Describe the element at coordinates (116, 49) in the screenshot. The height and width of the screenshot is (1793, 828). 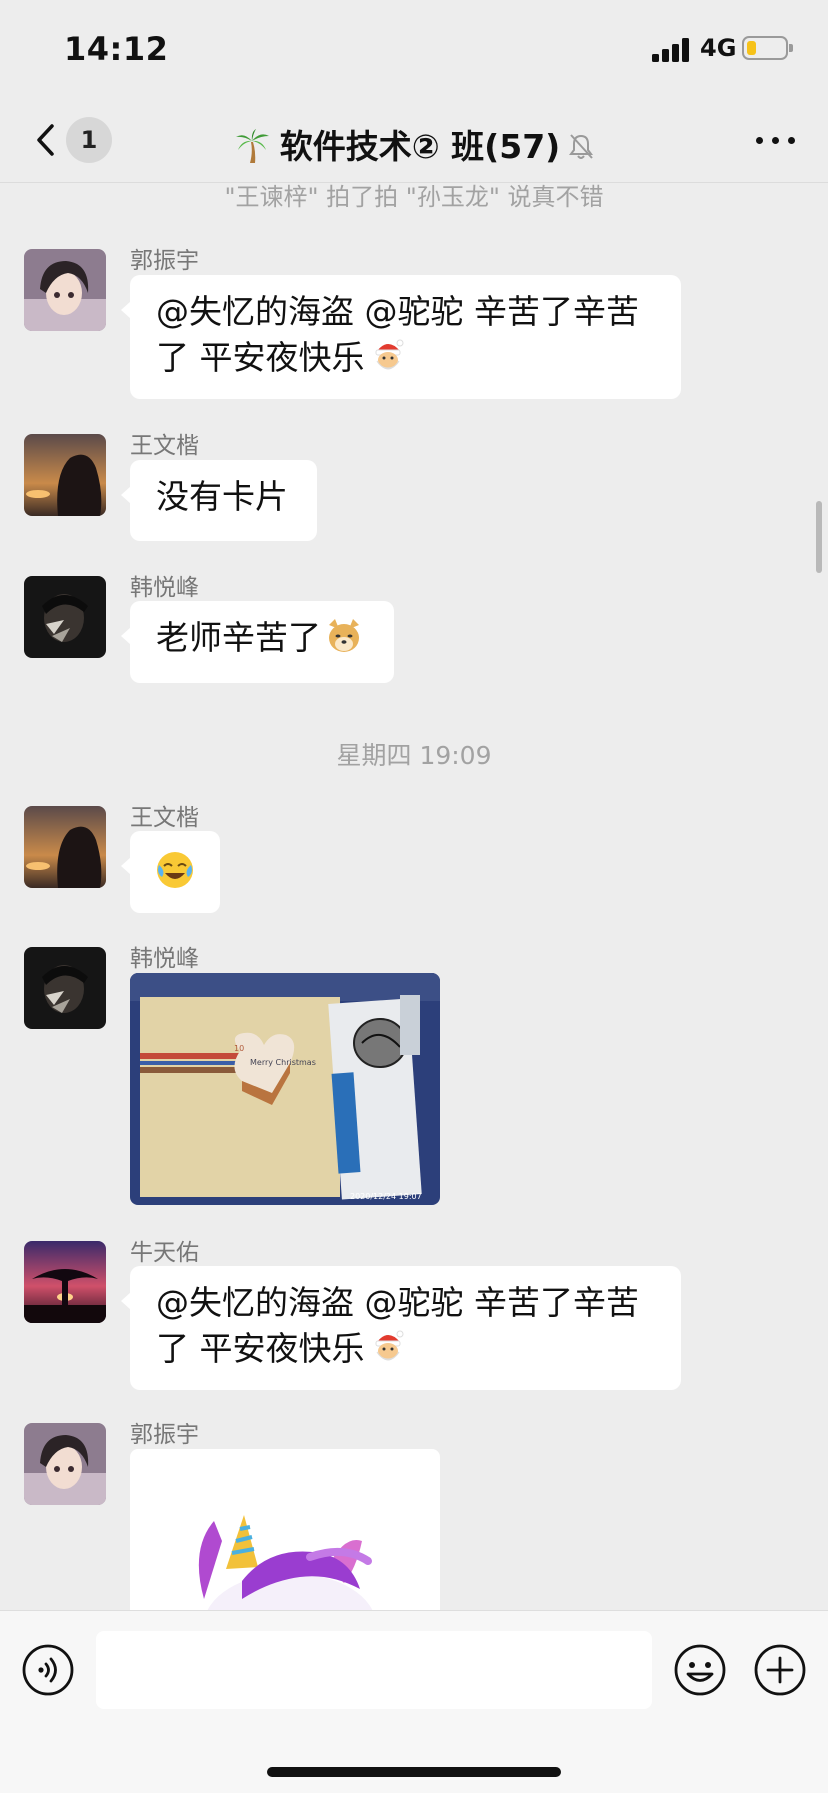
I see `status-time: 14:12` at that location.